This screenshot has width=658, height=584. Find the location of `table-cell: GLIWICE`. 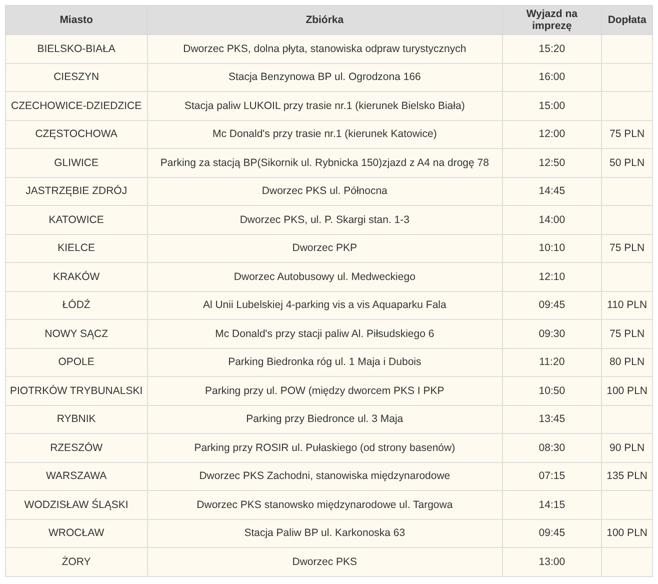

table-cell: GLIWICE is located at coordinates (77, 162).